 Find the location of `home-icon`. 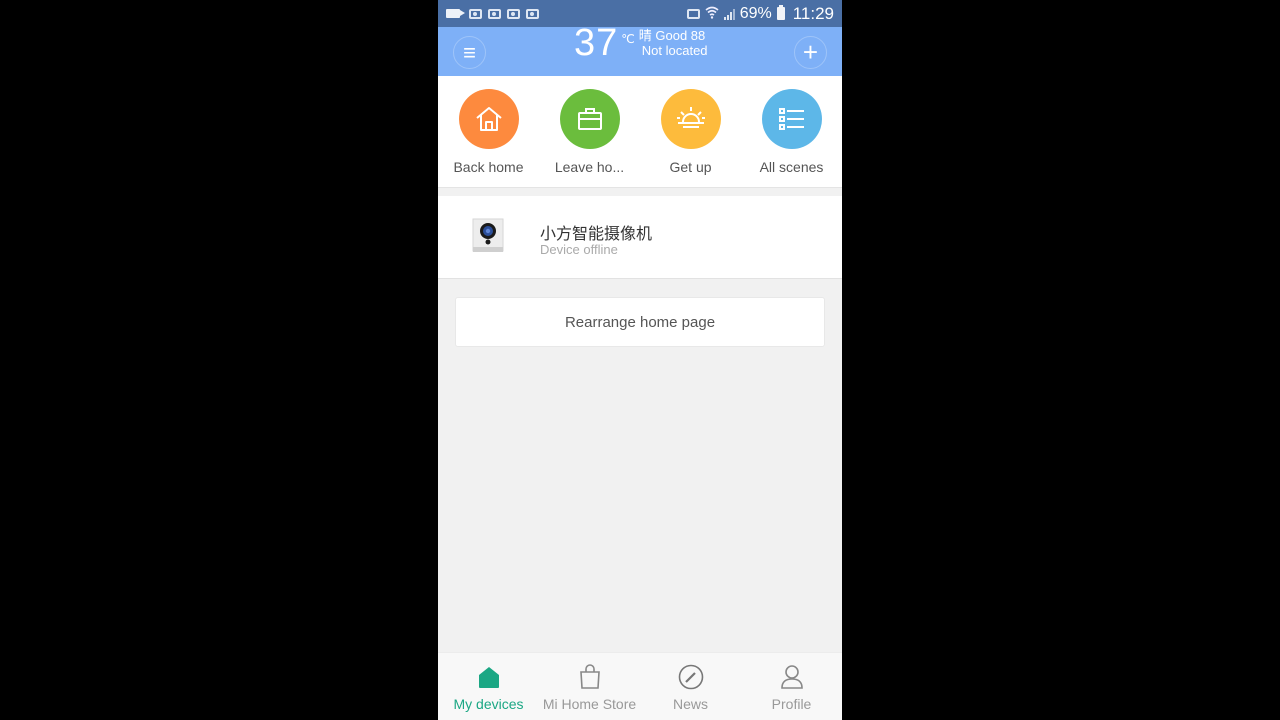

home-icon is located at coordinates (489, 677).